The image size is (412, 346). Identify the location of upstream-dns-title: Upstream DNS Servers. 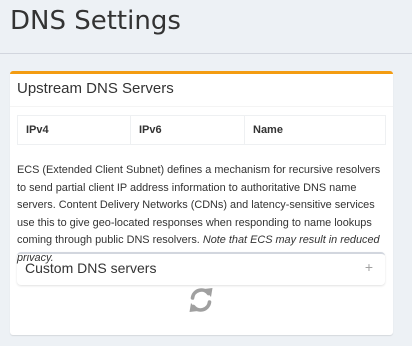
(95, 88).